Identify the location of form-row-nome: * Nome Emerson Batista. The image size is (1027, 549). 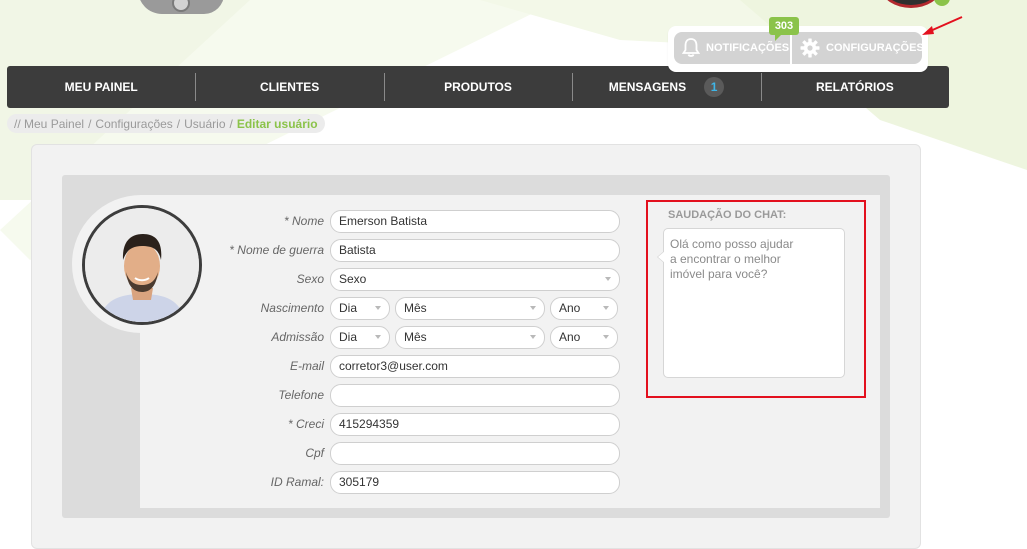
(385, 221).